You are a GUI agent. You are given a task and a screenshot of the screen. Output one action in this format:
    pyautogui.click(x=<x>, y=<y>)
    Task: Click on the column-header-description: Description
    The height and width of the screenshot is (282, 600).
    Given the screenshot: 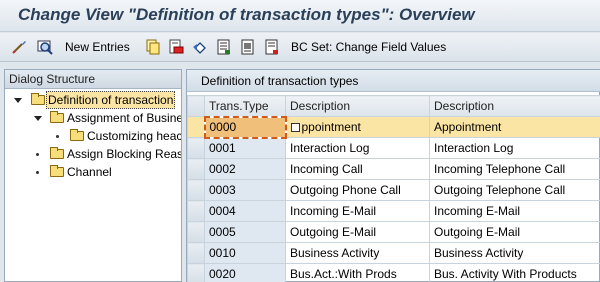 What is the action you would take?
    pyautogui.click(x=357, y=106)
    